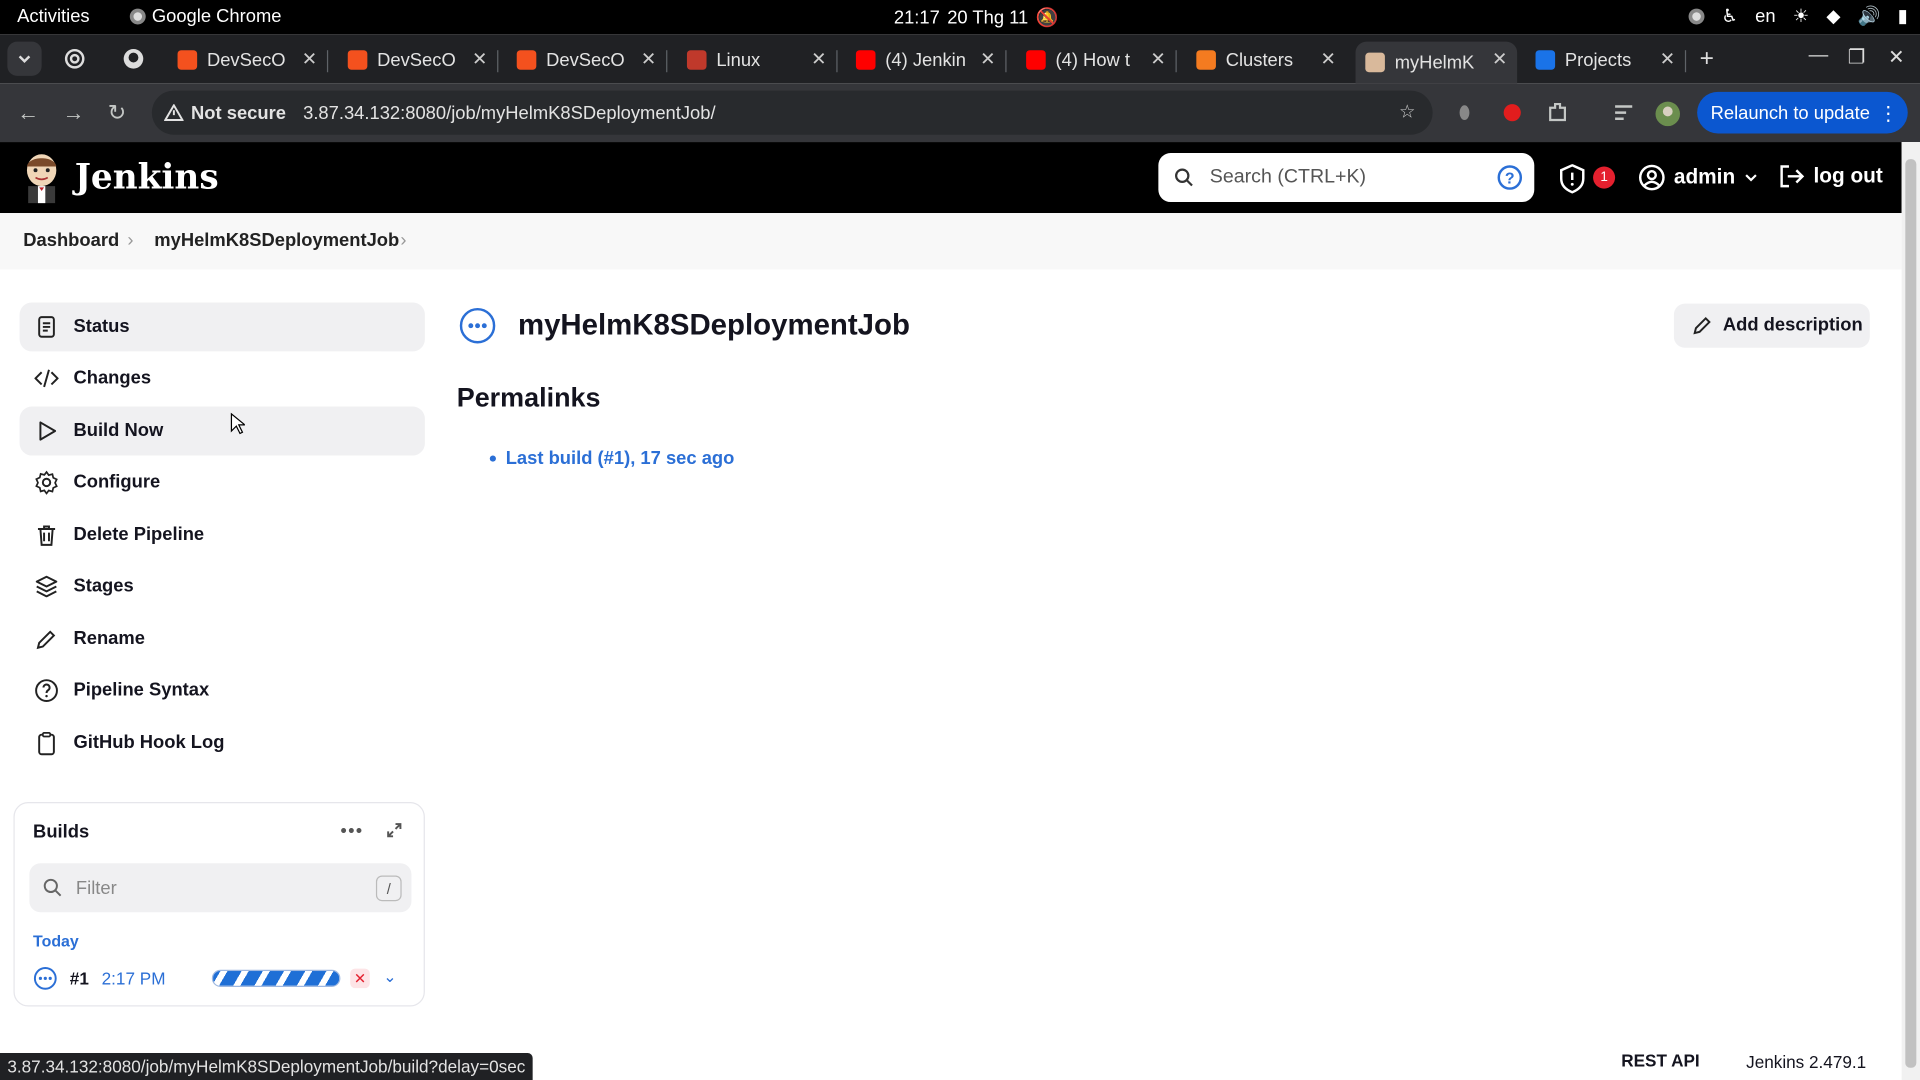  I want to click on relaunch-button: Relaunch to update ⋮, so click(1802, 112).